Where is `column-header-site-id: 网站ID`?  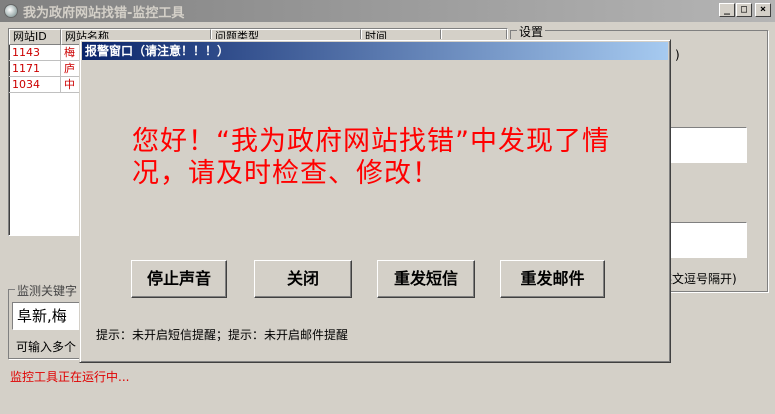
column-header-site-id: 网站ID is located at coordinates (35, 37).